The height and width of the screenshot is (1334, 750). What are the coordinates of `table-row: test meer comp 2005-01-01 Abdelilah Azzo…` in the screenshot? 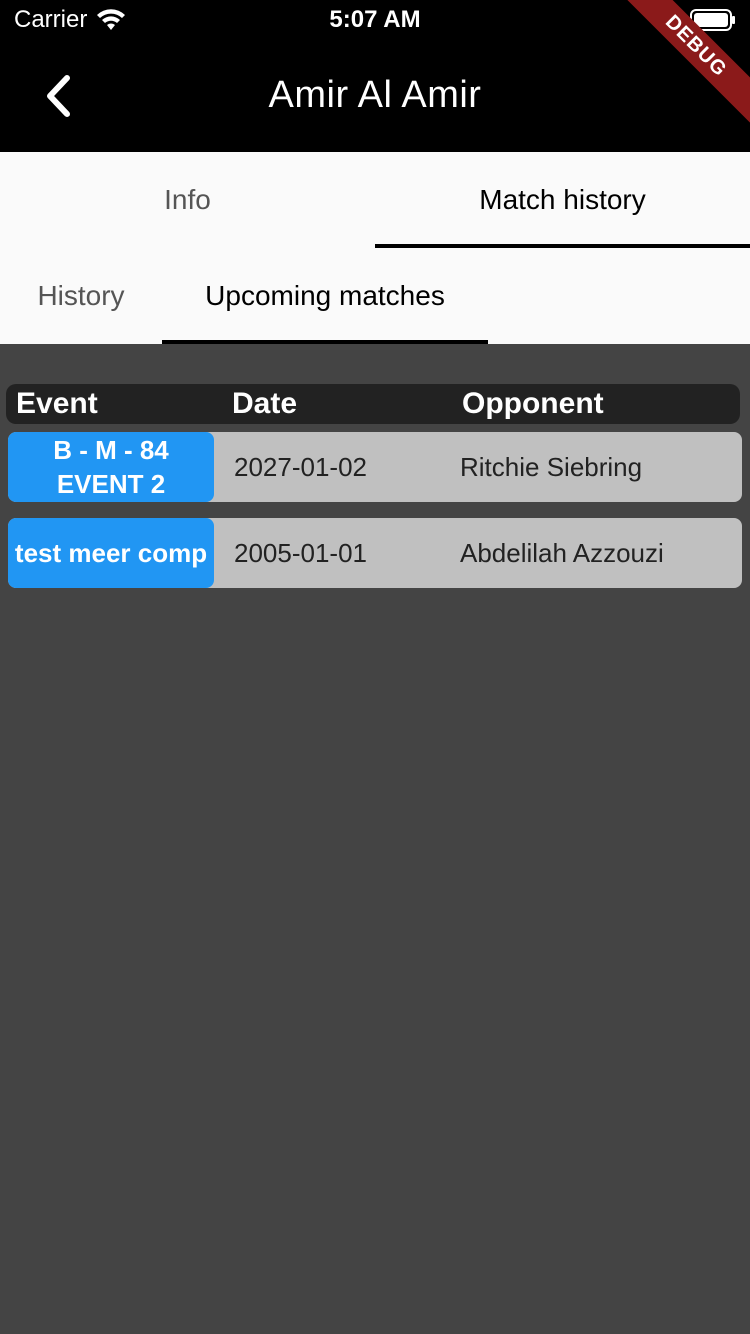 It's located at (375, 553).